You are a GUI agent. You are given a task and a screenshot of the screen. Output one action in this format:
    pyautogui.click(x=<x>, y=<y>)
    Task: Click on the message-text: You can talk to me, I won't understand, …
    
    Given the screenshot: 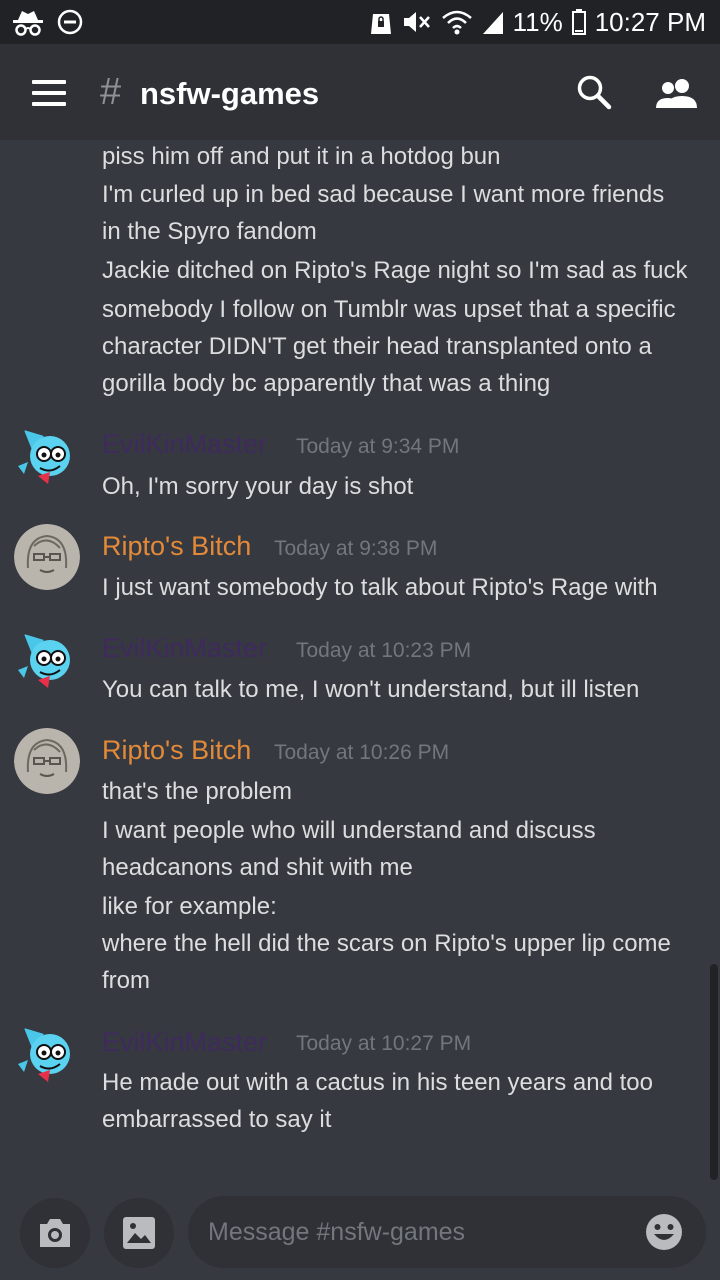 What is the action you would take?
    pyautogui.click(x=371, y=689)
    